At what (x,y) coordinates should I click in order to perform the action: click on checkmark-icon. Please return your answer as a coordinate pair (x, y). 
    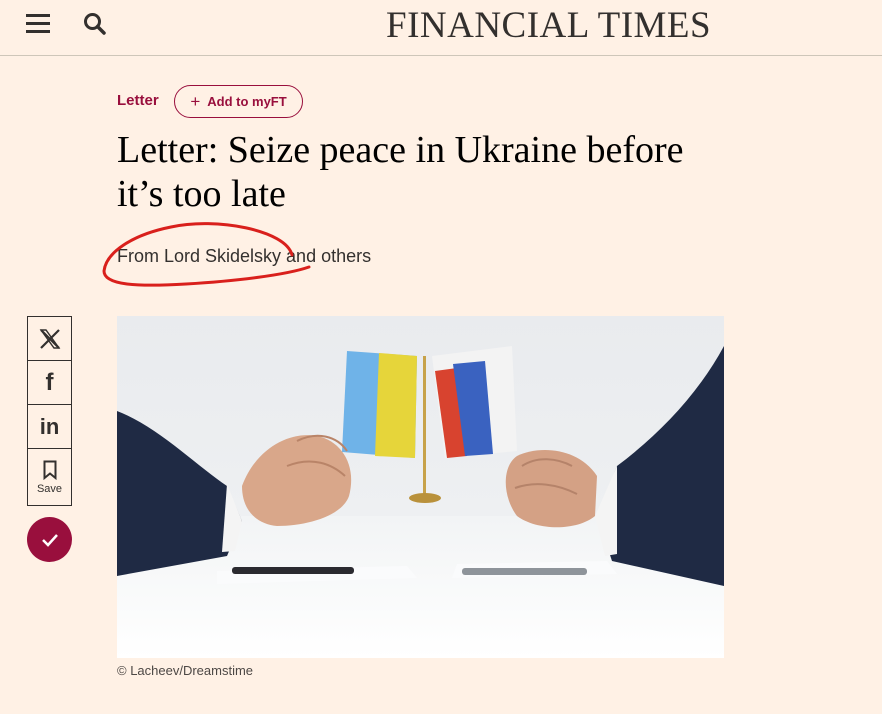
    Looking at the image, I should click on (49, 540).